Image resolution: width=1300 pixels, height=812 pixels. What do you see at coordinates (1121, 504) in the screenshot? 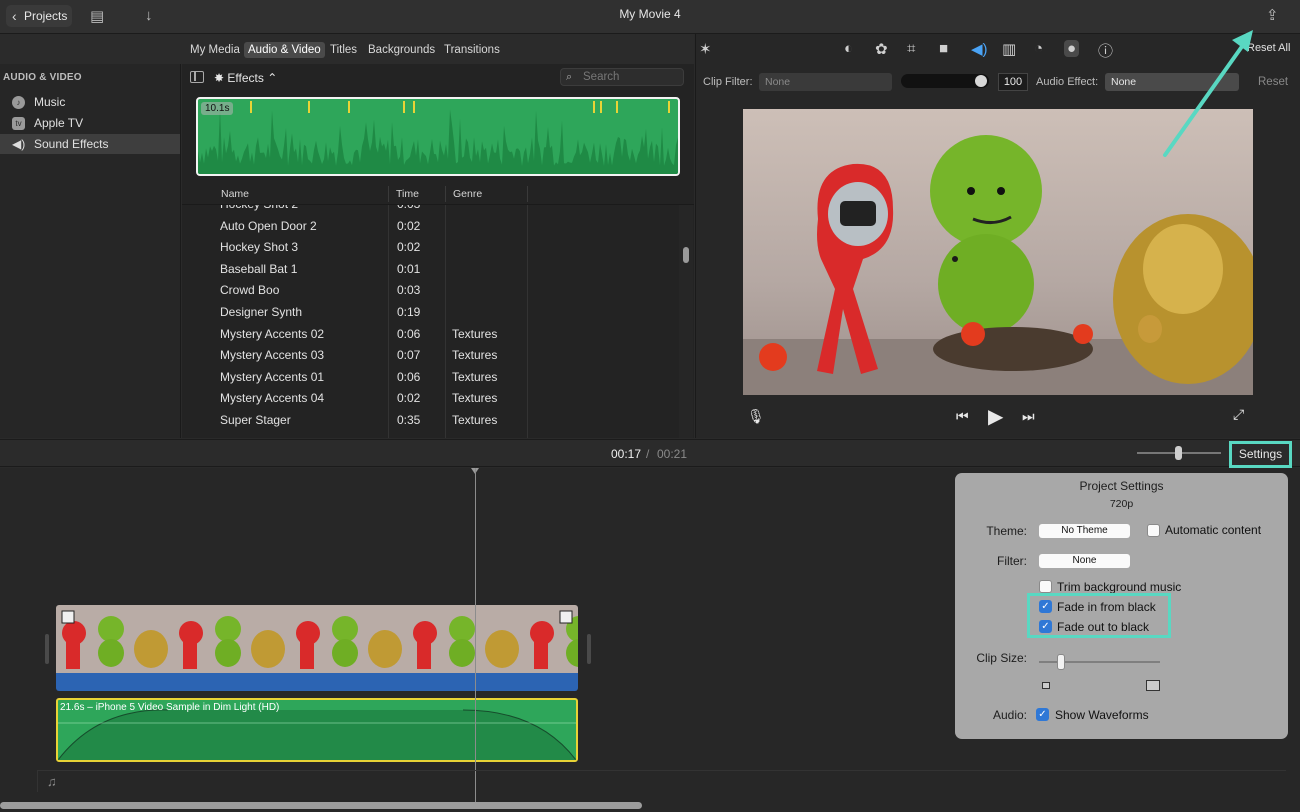
I see `project-resolution: 720p` at bounding box center [1121, 504].